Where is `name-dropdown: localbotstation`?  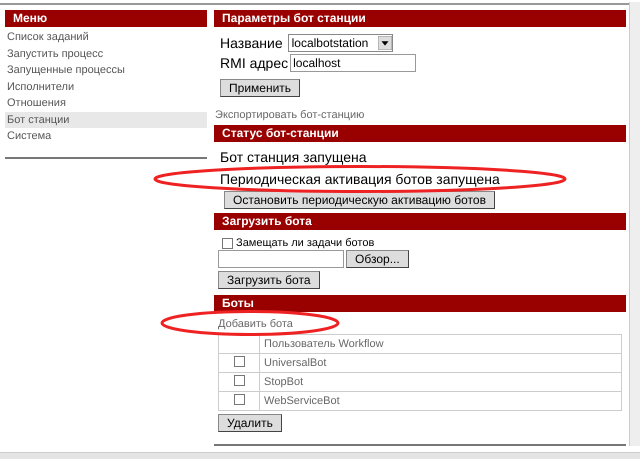
name-dropdown: localbotstation is located at coordinates (340, 43).